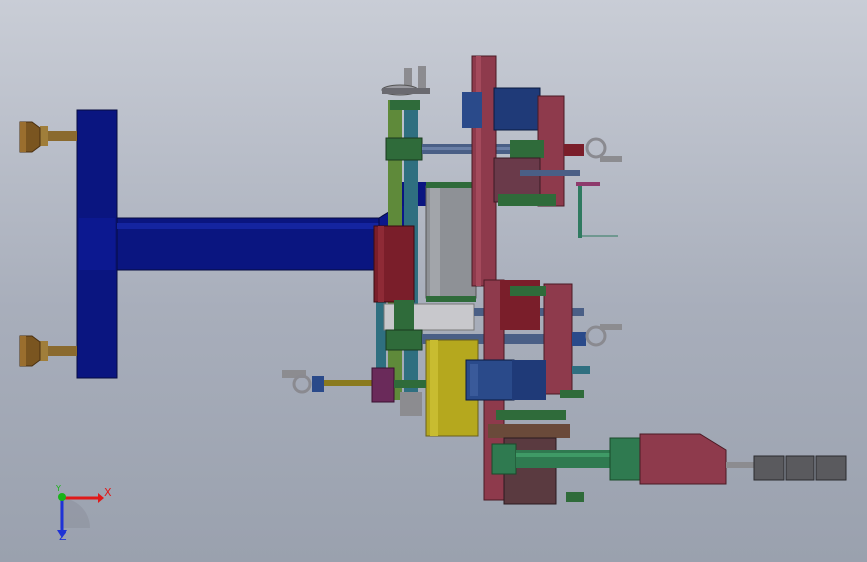  I want to click on leveling-foot-bottom, so click(48, 351).